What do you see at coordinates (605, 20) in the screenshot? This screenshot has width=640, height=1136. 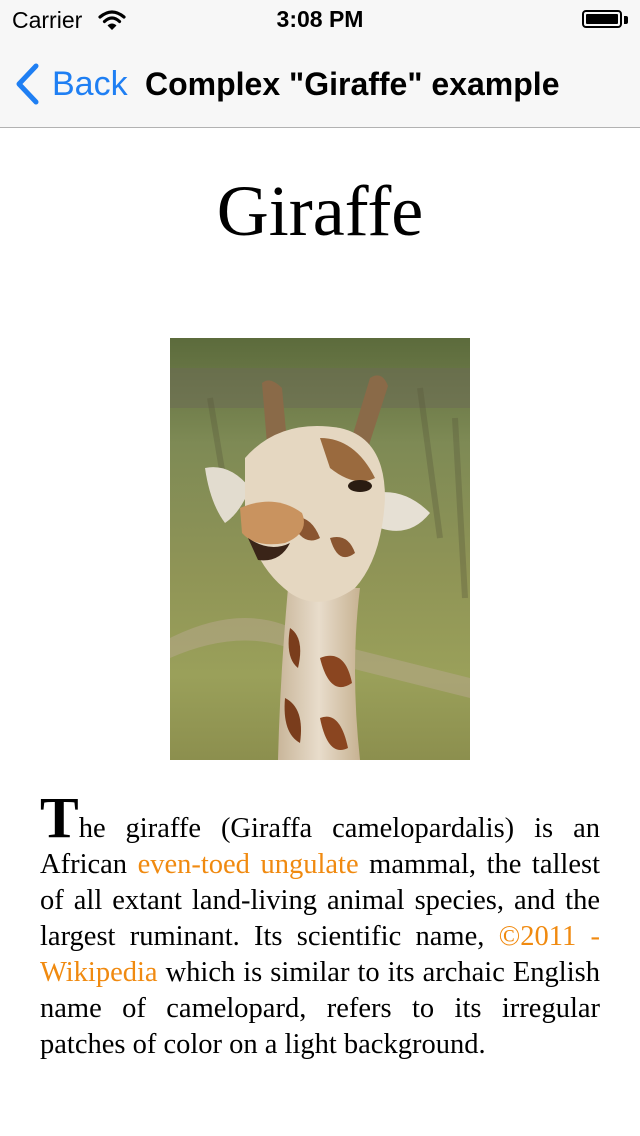 I see `battery-full-icon` at bounding box center [605, 20].